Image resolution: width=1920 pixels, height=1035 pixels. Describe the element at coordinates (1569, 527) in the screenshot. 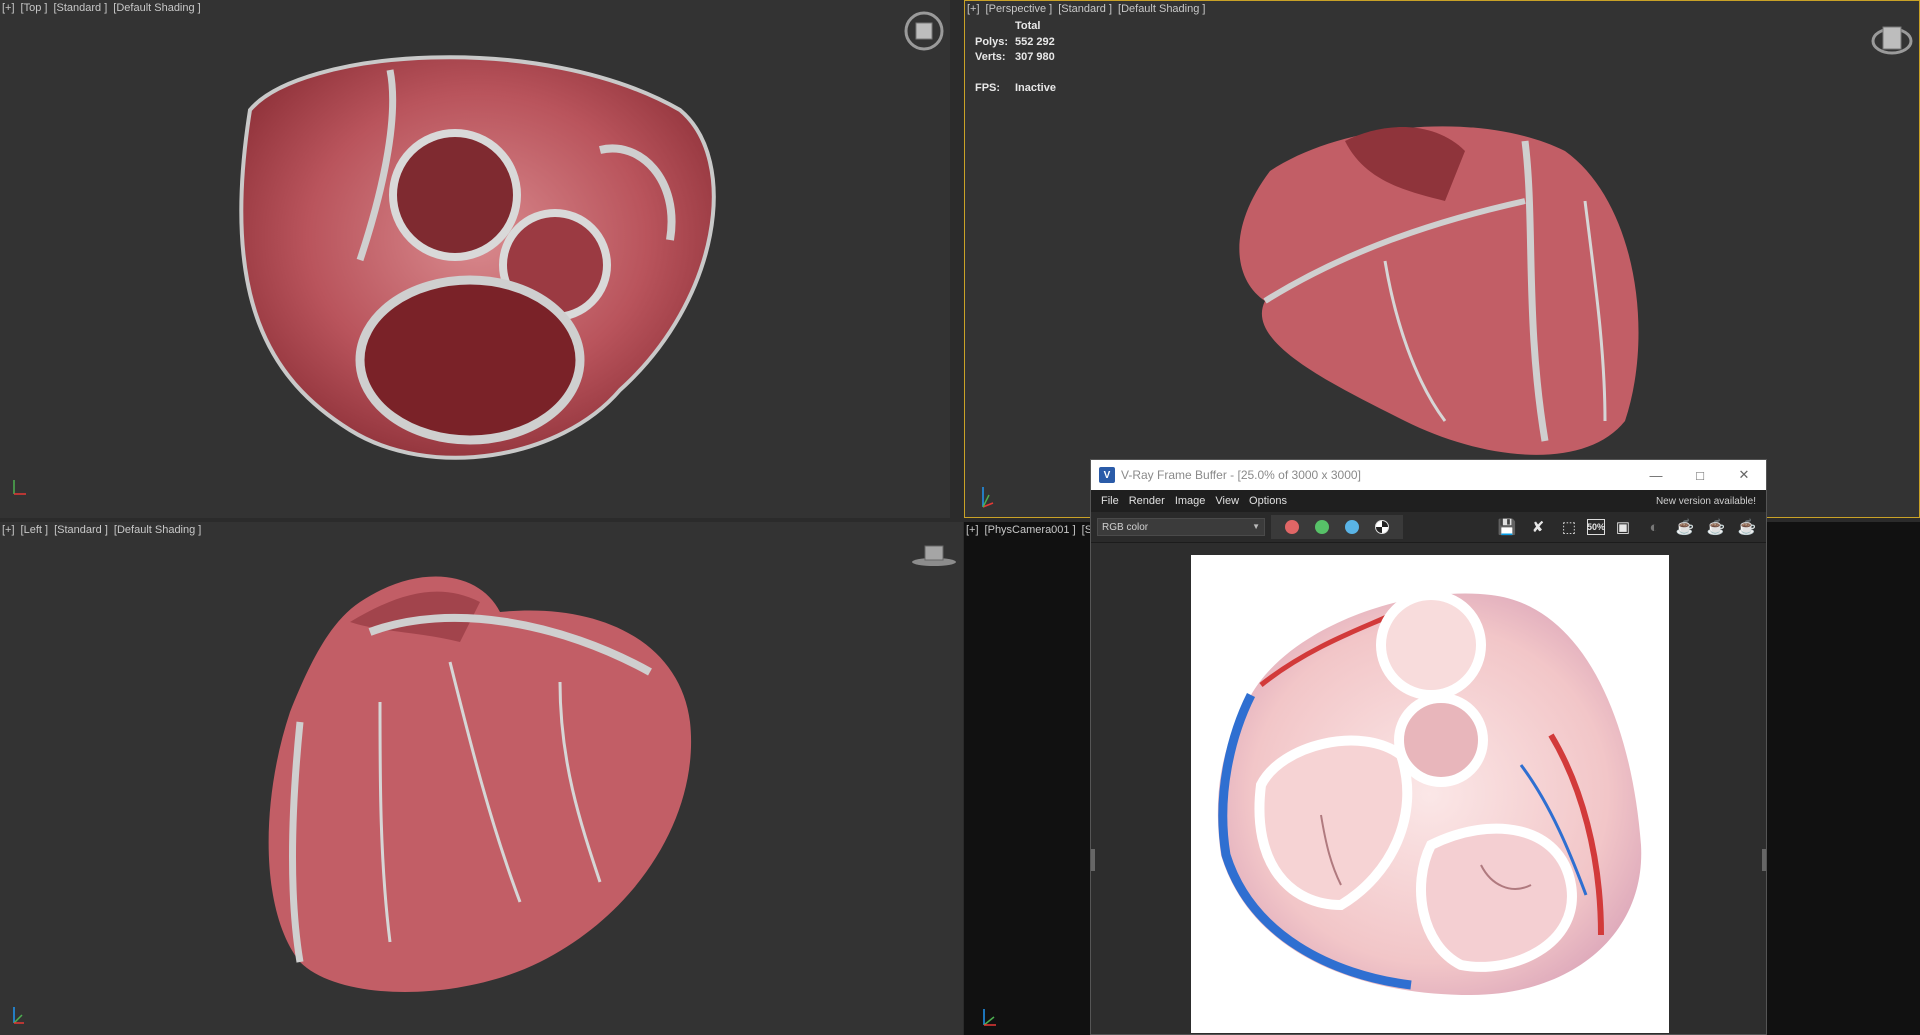

I see `region-select-icon: ⬚` at that location.